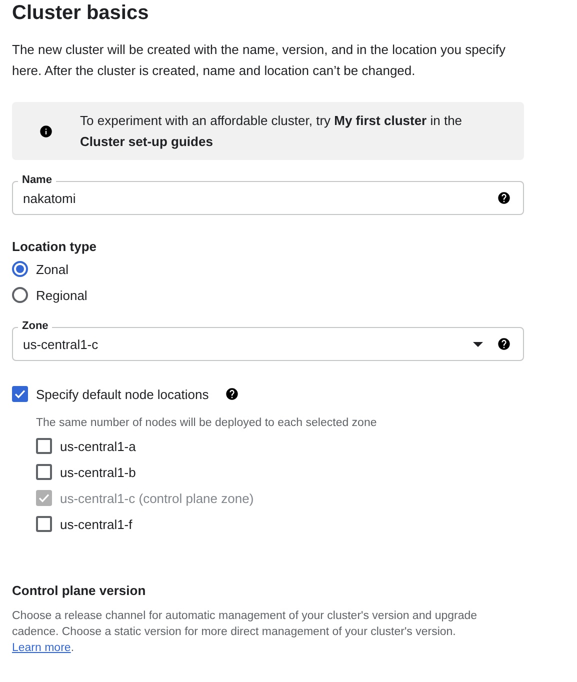  What do you see at coordinates (272, 131) in the screenshot?
I see `info-text: To experiment with an affordable cluster, try My first cluster in the Cluster set-up guides` at bounding box center [272, 131].